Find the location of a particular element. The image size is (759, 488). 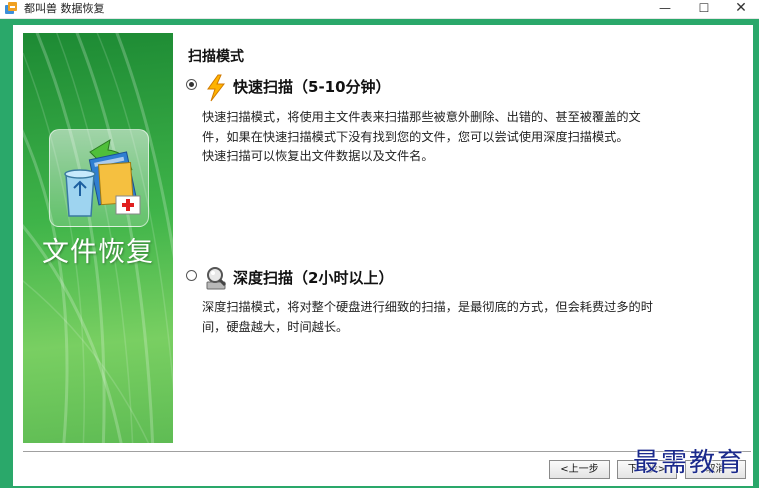

window-title: 都叫兽 数据恢复 is located at coordinates (64, 8).